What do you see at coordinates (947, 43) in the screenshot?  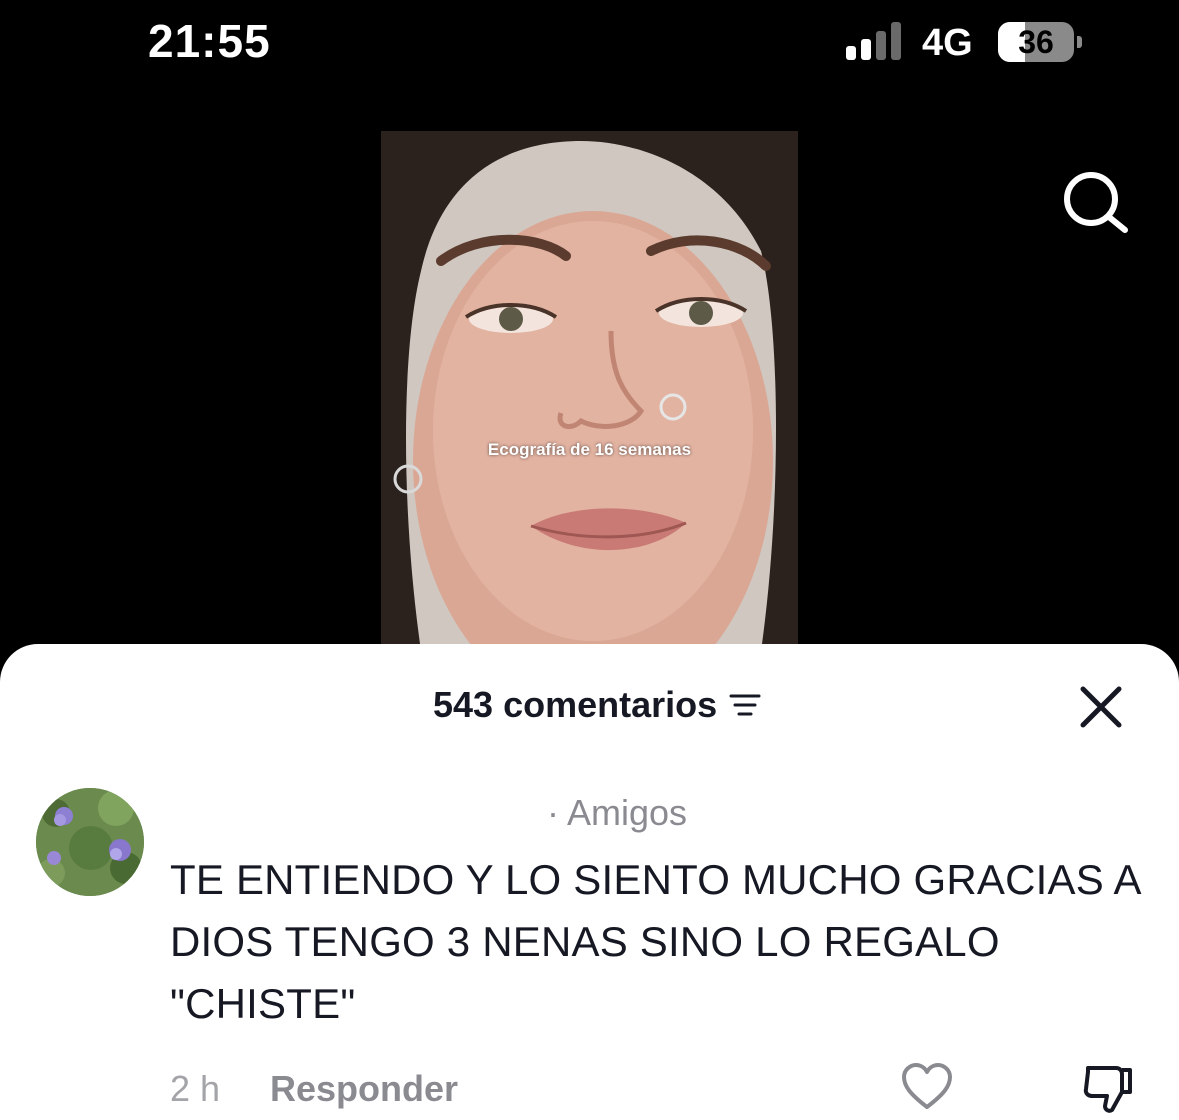 I see `network-type: 4G` at bounding box center [947, 43].